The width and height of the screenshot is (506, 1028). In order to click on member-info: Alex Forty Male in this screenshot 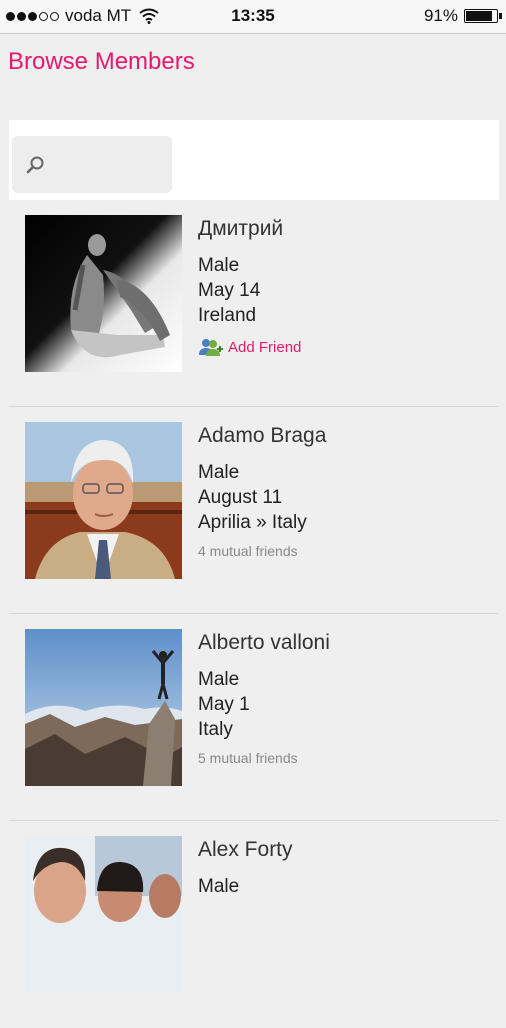, I will do `click(348, 868)`.